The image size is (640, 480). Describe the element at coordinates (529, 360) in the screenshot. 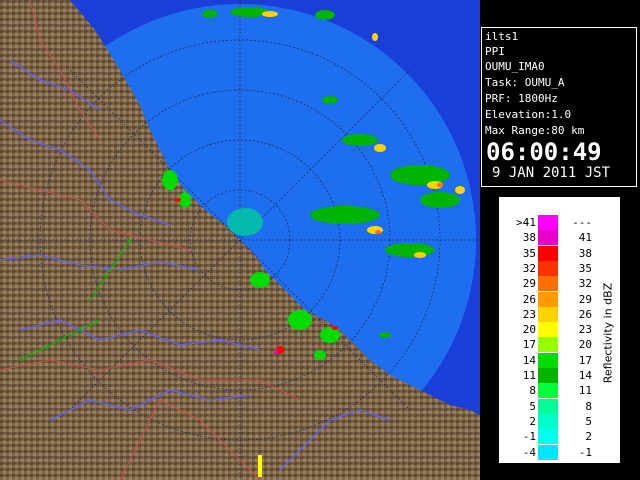

I see `legend-lower-bound: 14` at that location.